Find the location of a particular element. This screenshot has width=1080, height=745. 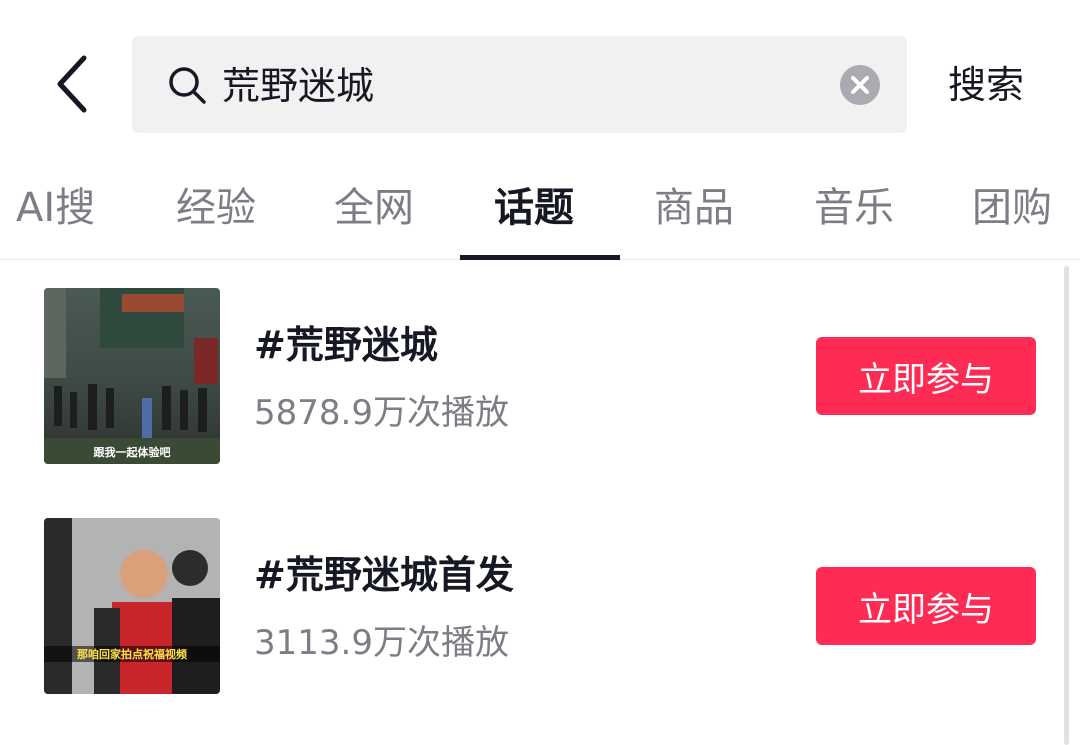

scrollbar is located at coordinates (1066, 505).